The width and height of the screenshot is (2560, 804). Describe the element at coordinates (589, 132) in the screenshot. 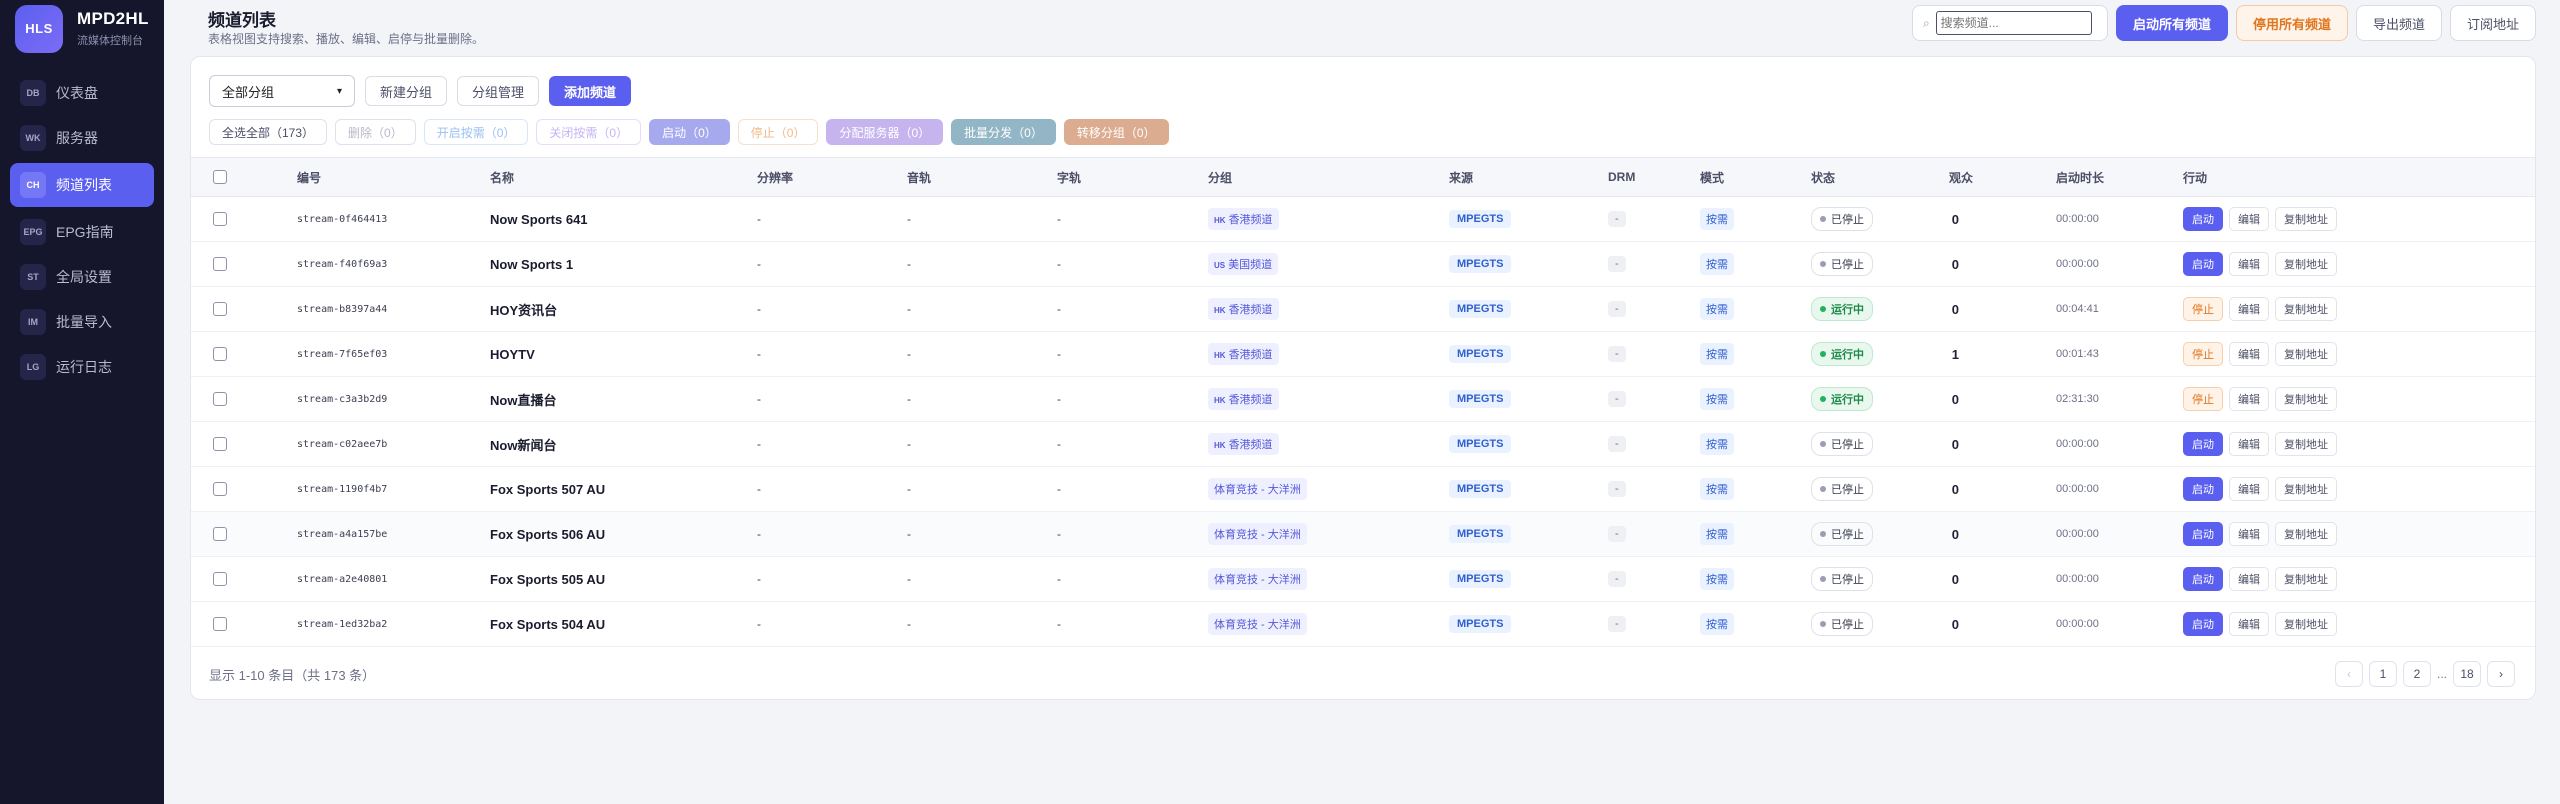

I see `disable-ondemand-button: 关闭按需（0）` at that location.